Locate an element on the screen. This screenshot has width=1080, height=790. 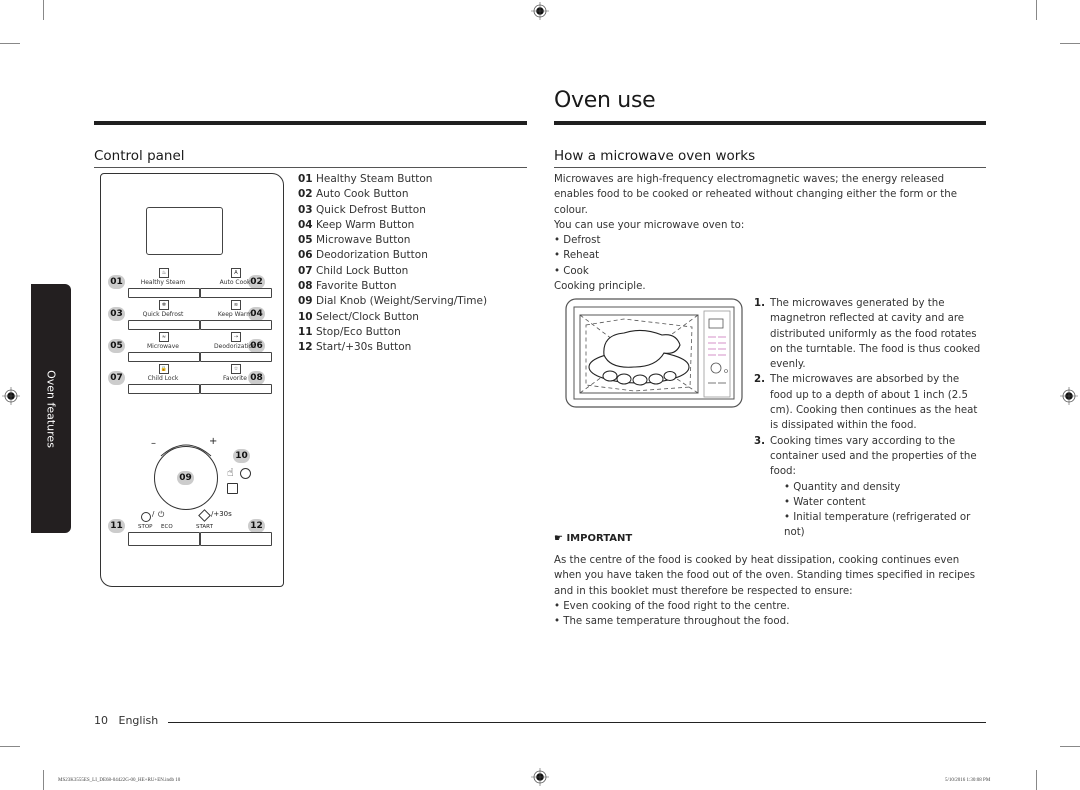
important-label: IMPORTANT is located at coordinates (599, 538).